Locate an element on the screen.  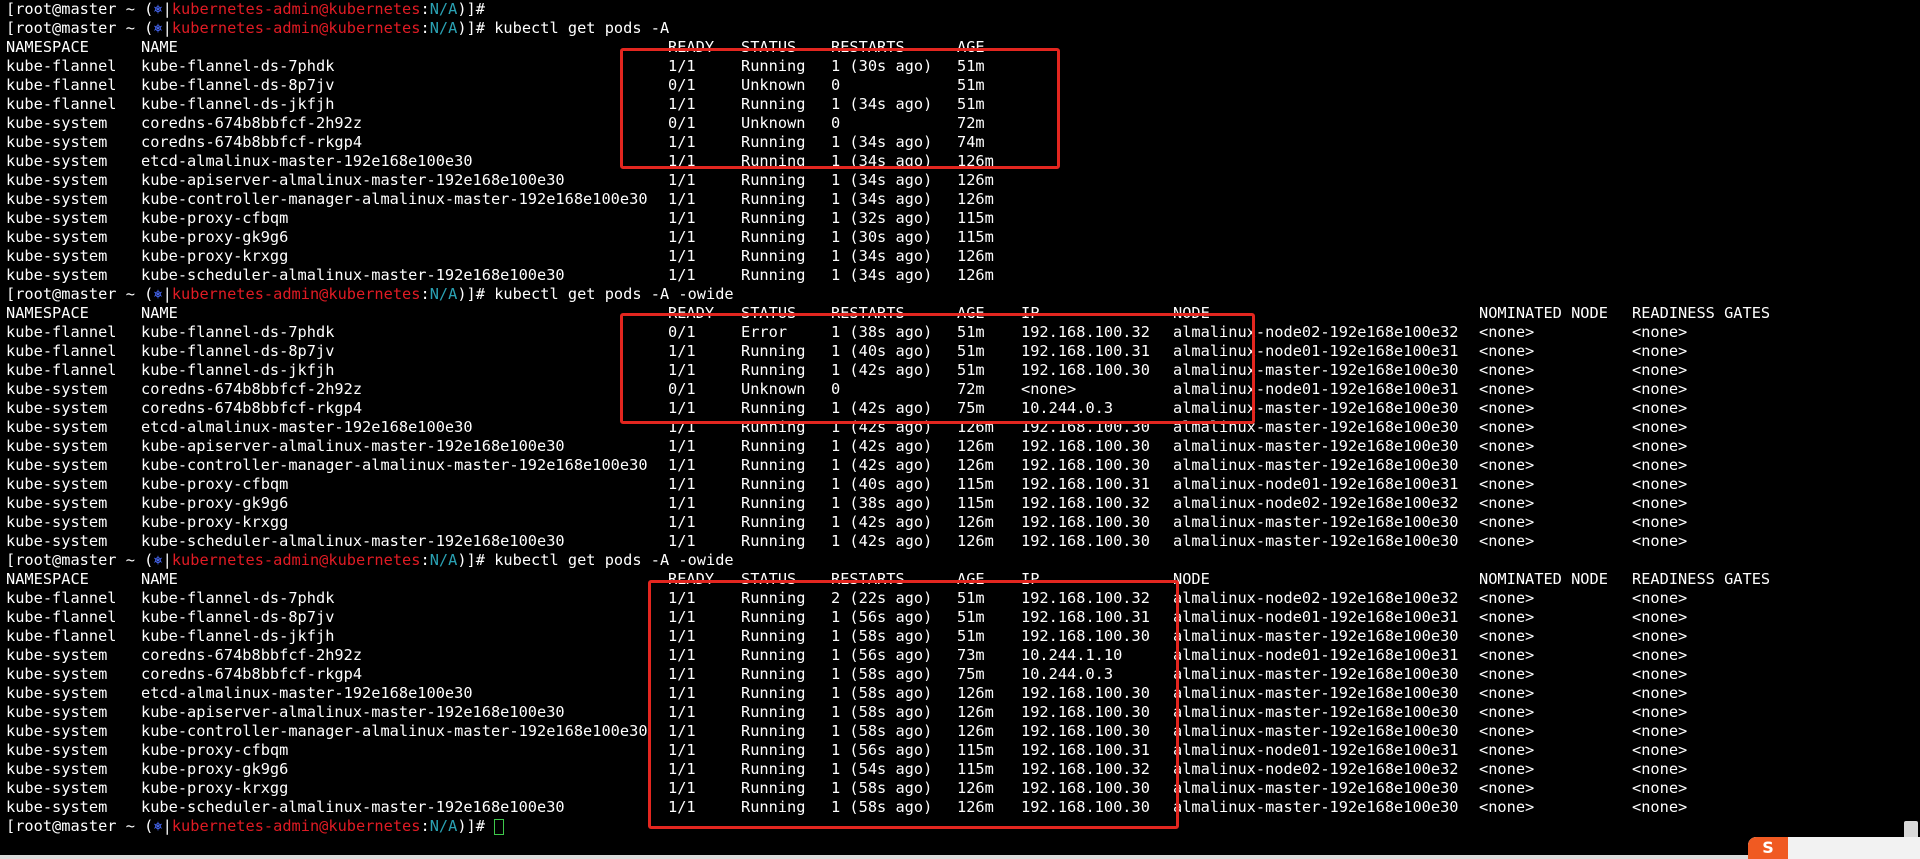
header-nominated-node: NOMINATED NODE is located at coordinates (1543, 313).